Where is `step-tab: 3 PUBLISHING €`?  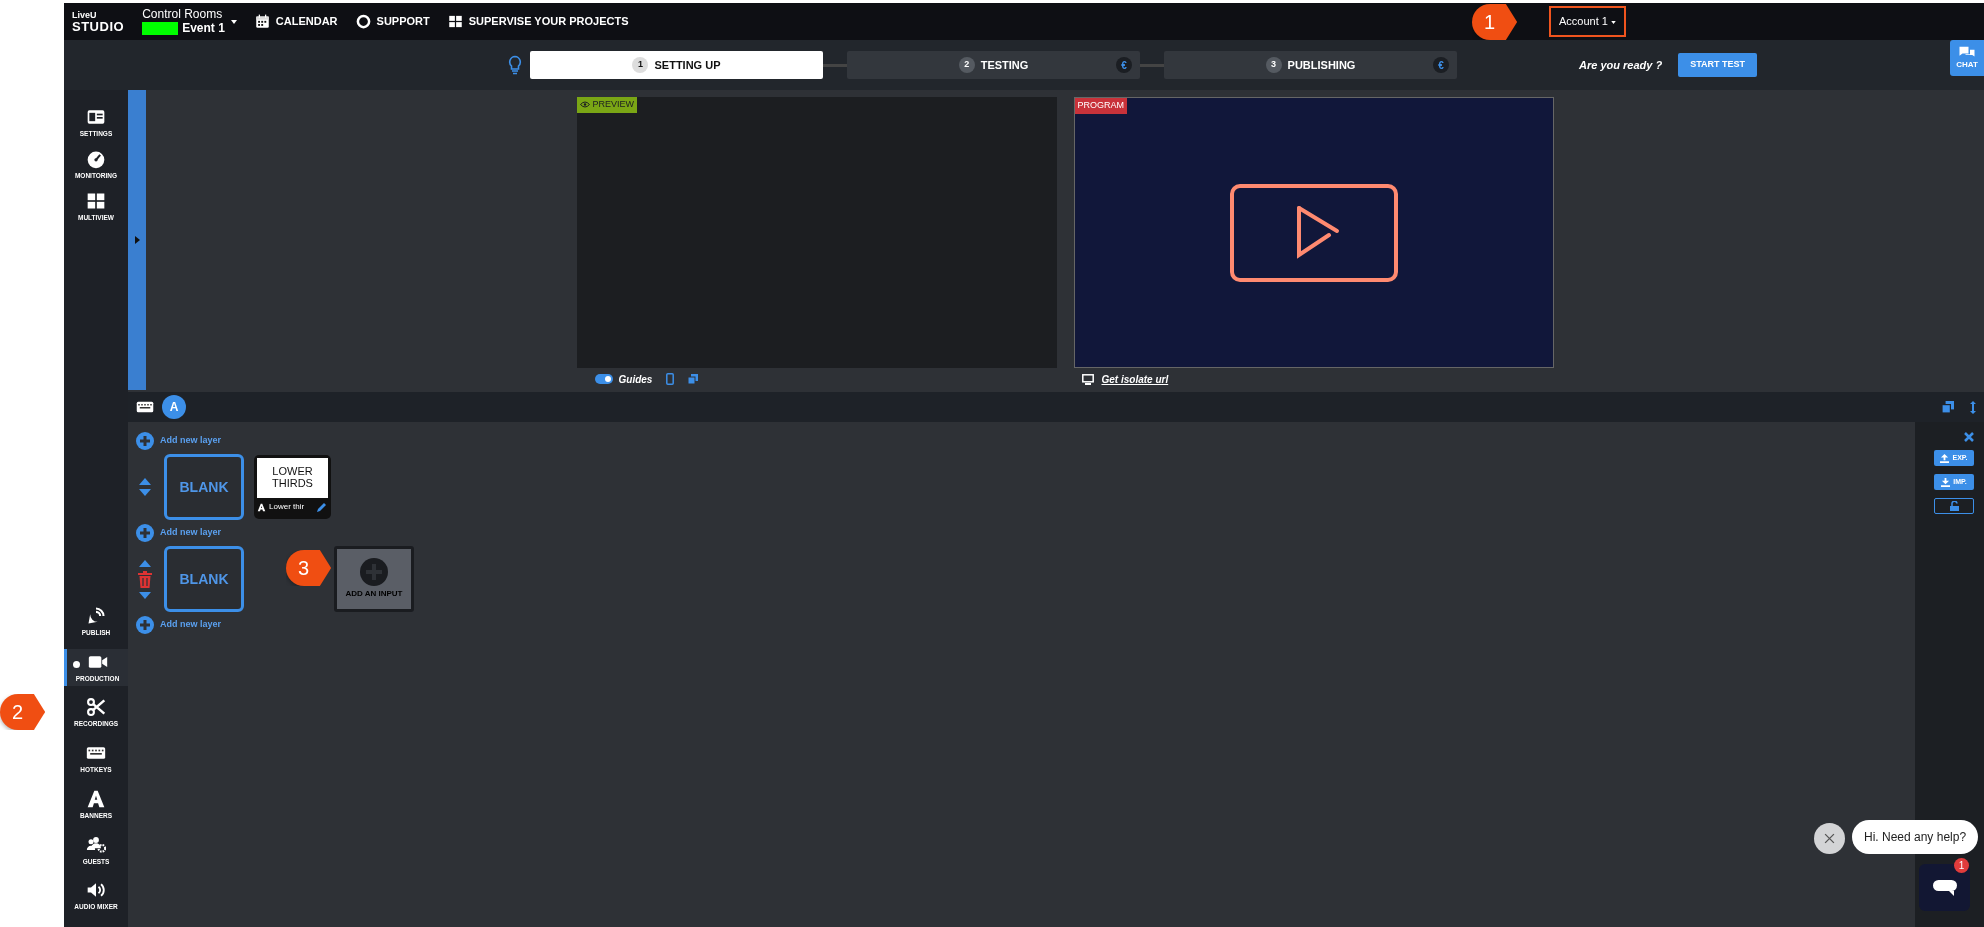
step-tab: 3 PUBLISHING € is located at coordinates (1310, 65).